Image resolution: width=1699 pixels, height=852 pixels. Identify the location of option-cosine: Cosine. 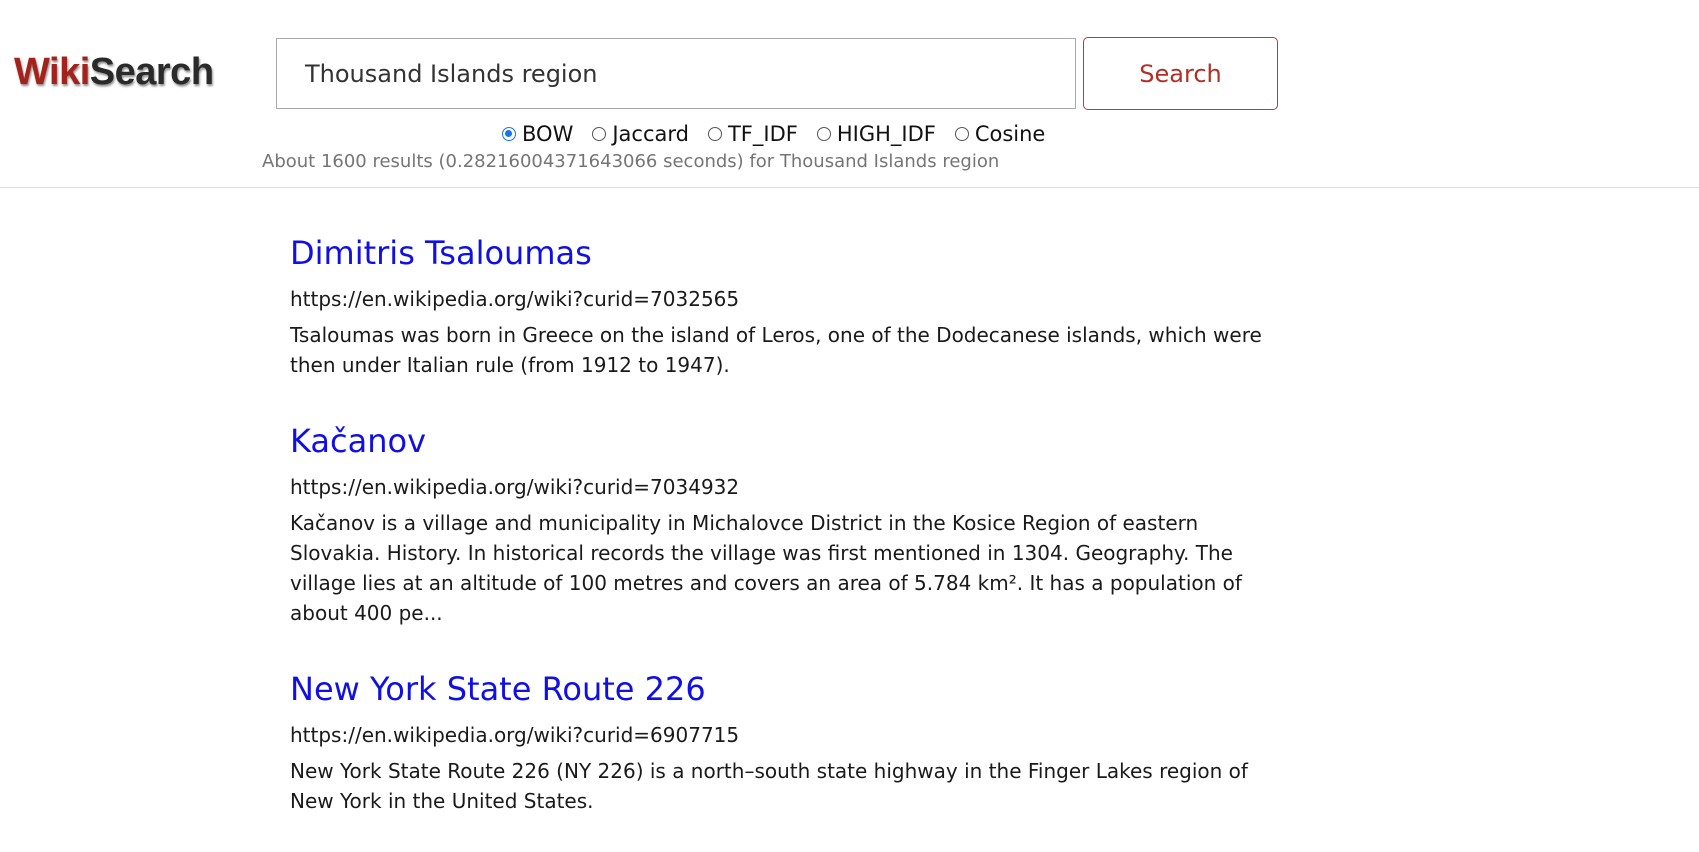
(1000, 134).